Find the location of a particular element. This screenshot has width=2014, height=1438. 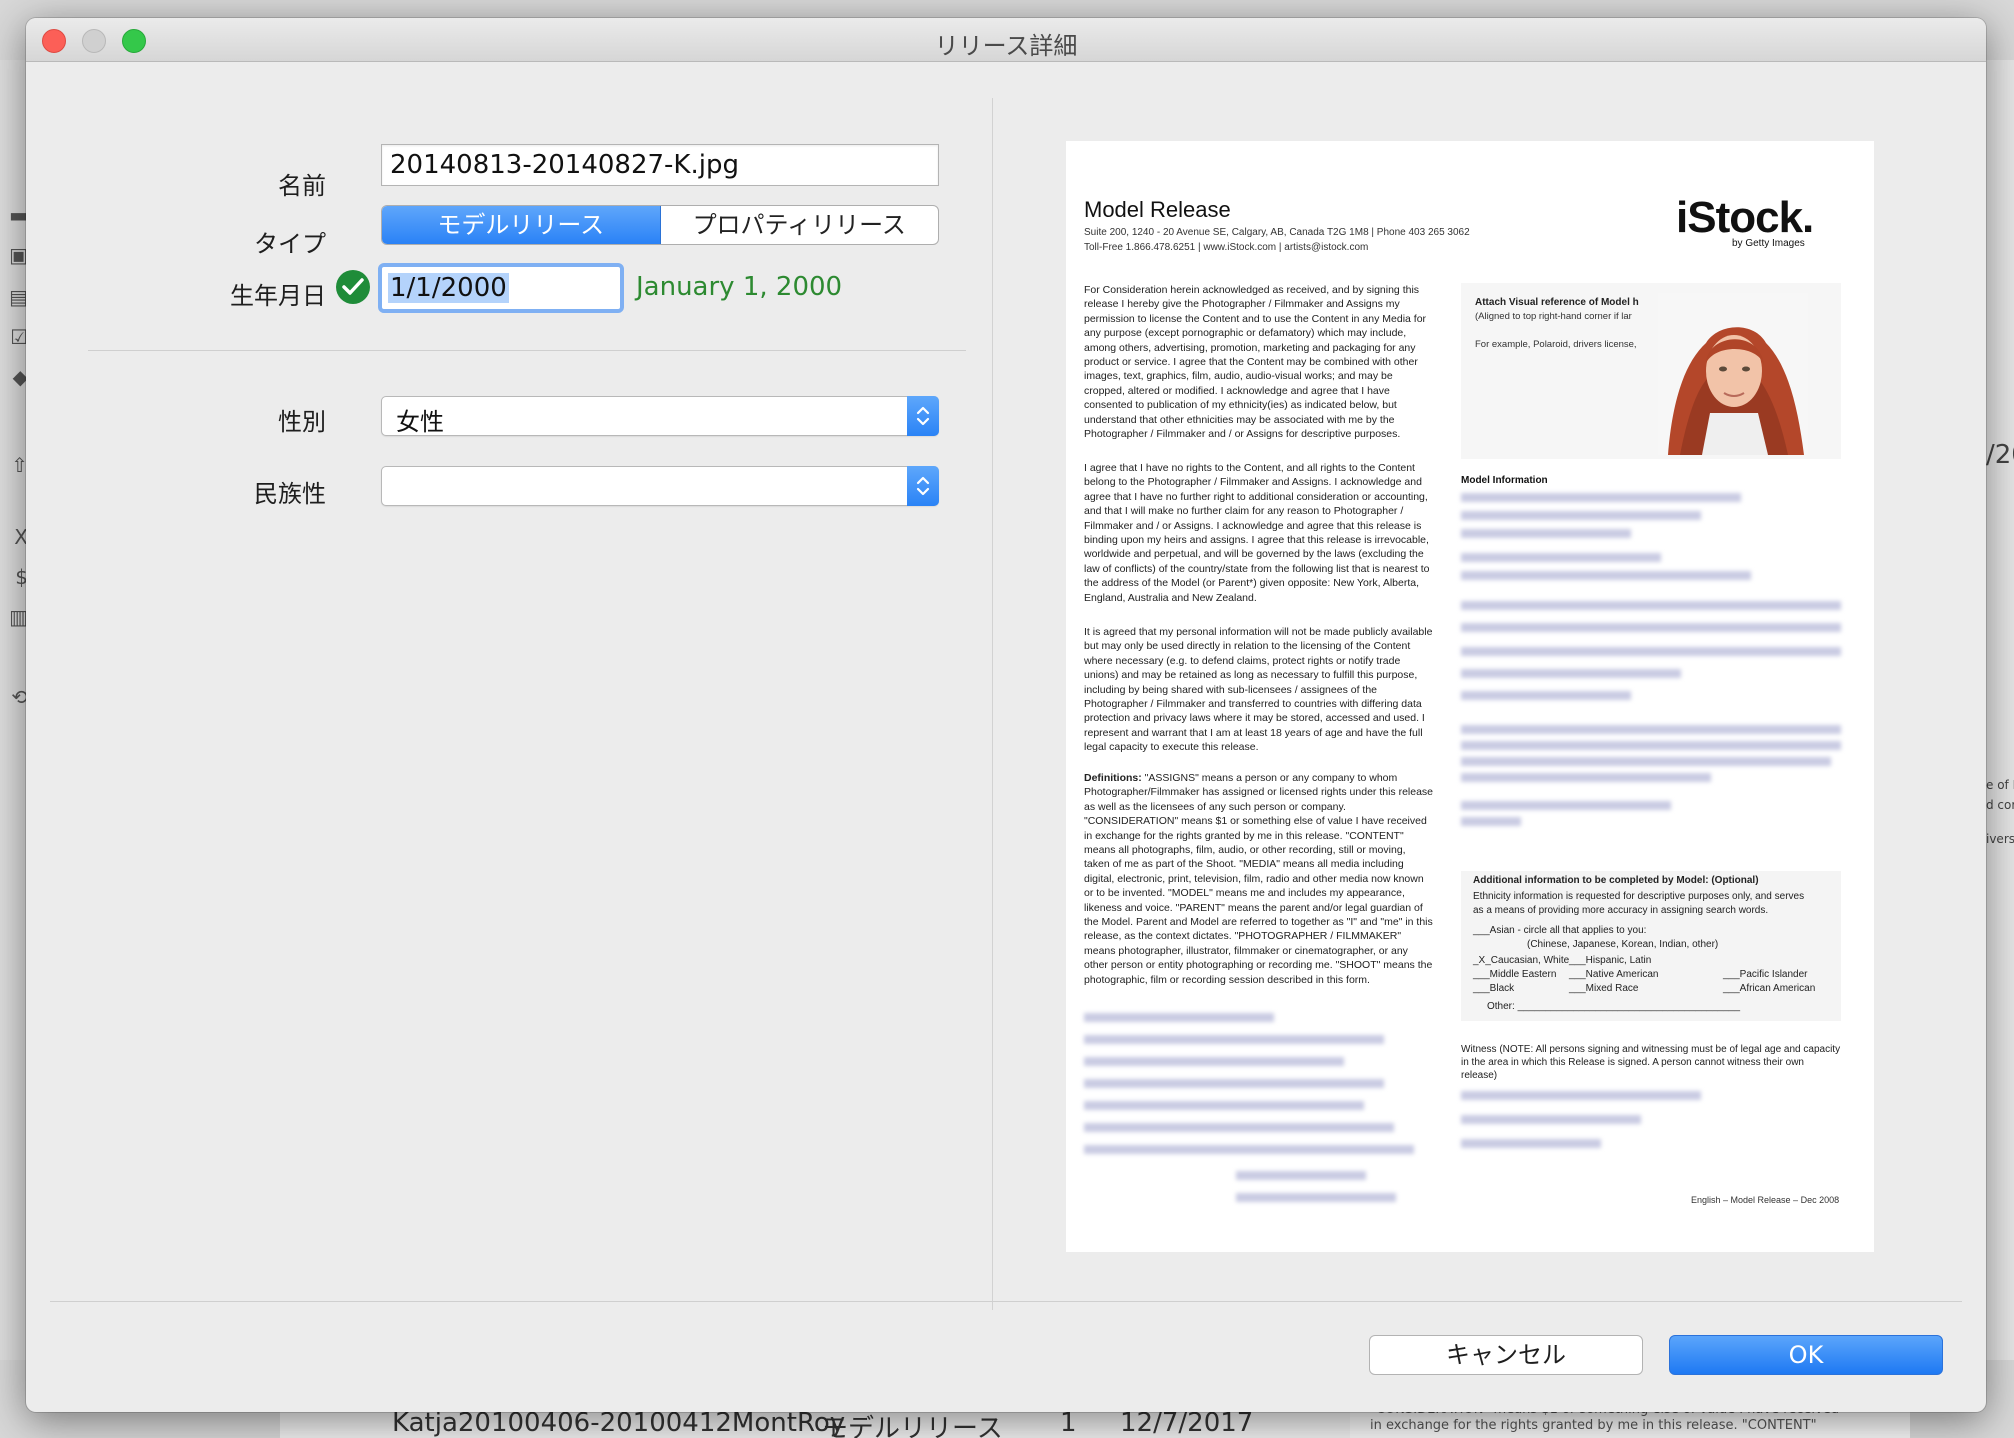

title-bar: リリース詳細 is located at coordinates (1006, 40).